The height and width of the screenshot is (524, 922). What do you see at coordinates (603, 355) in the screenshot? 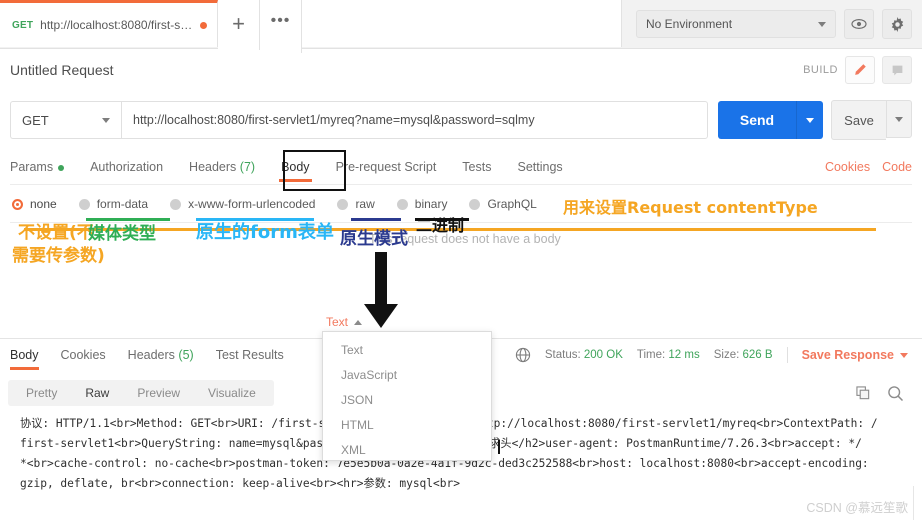
I see `status-badge: 200 OK` at bounding box center [603, 355].